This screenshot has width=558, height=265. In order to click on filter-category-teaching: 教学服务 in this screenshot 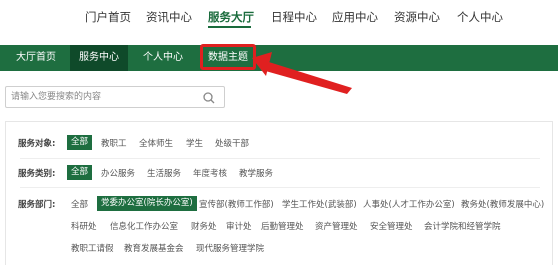, I will do `click(256, 173)`.